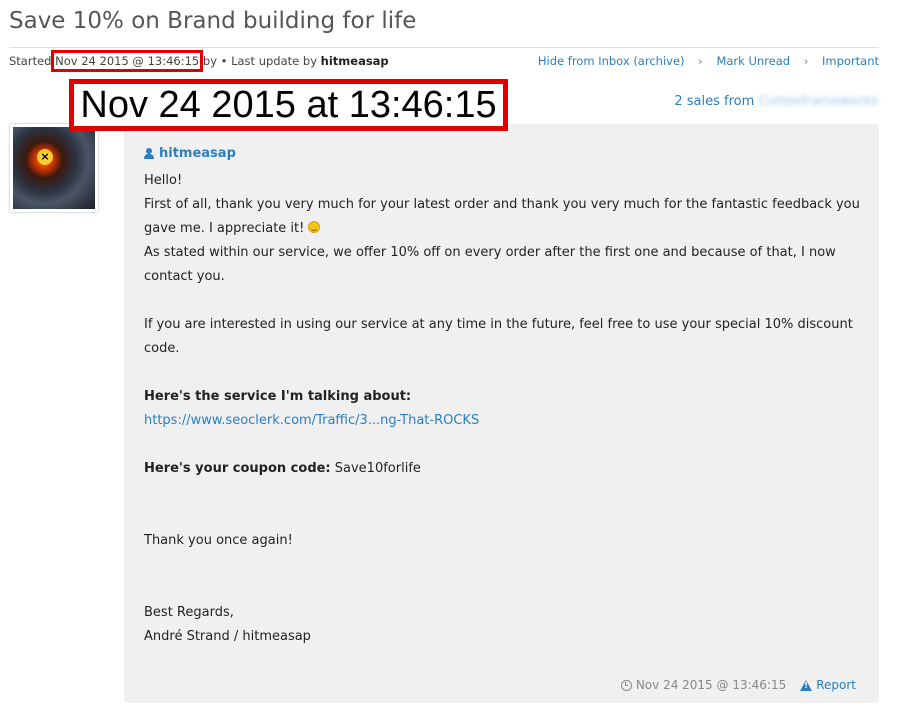 The width and height of the screenshot is (904, 714). Describe the element at coordinates (288, 105) in the screenshot. I see `date-annotation-callout: Nov 24 2015 at 13:46:15` at that location.